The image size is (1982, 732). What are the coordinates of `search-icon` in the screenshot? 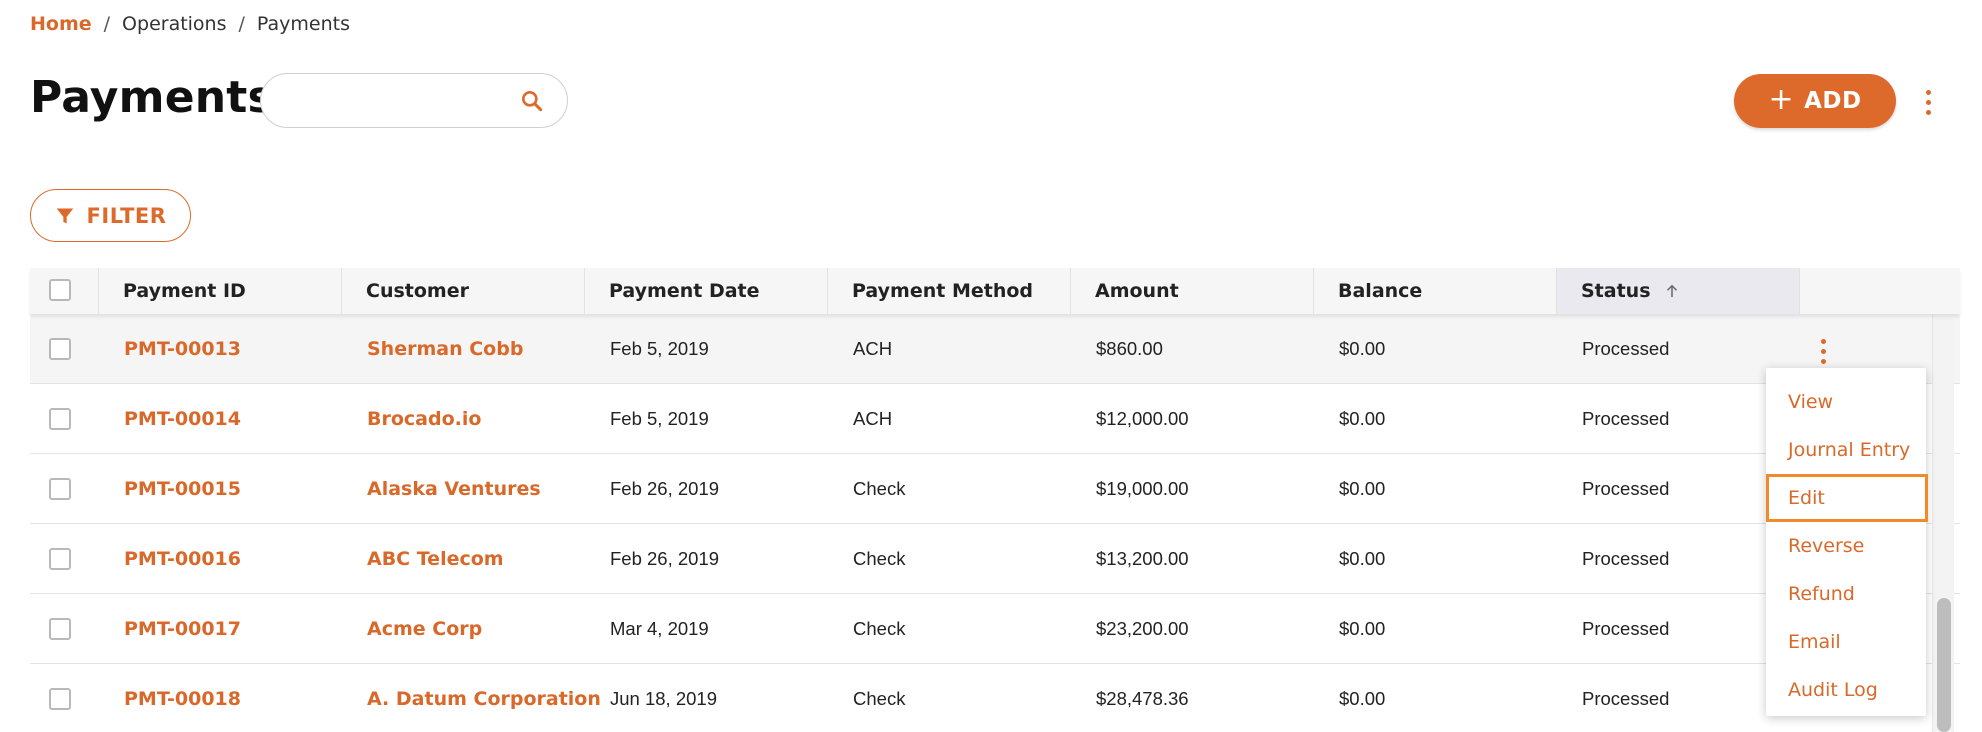 It's located at (532, 101).